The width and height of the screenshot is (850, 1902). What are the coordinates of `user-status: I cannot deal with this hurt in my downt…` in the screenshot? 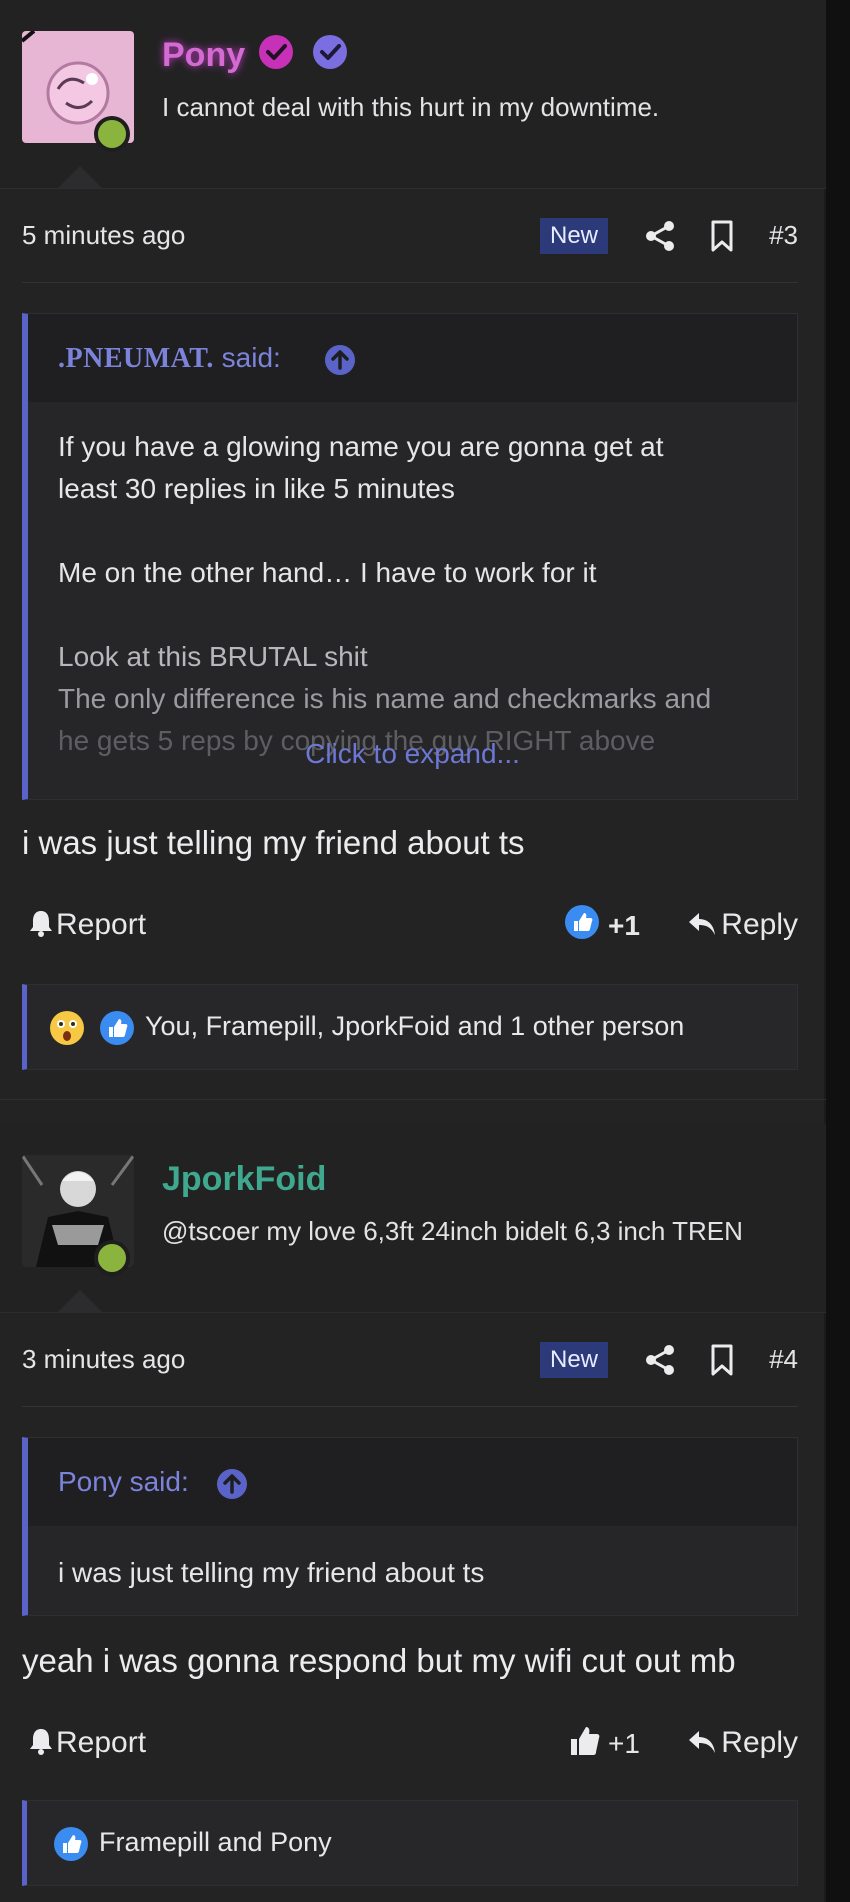 It's located at (411, 107).